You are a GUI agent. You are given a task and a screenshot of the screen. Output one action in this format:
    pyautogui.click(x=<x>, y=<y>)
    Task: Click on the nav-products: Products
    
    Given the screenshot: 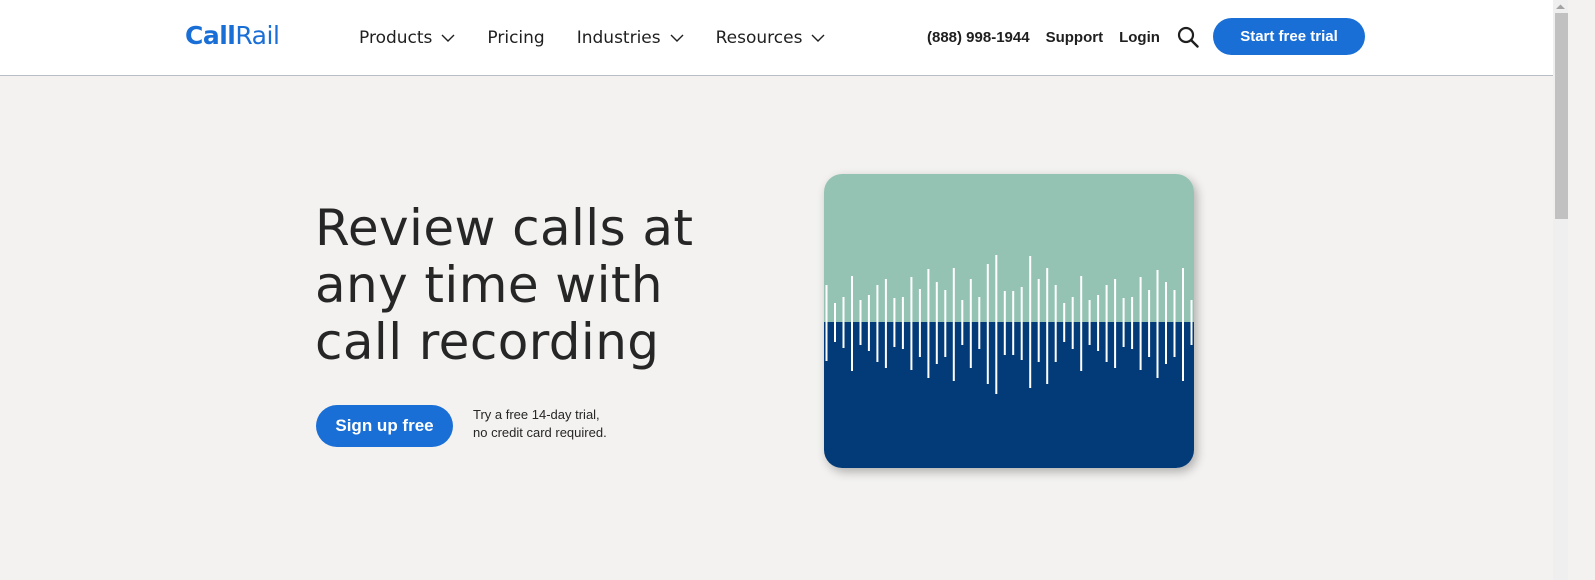 What is the action you would take?
    pyautogui.click(x=407, y=38)
    